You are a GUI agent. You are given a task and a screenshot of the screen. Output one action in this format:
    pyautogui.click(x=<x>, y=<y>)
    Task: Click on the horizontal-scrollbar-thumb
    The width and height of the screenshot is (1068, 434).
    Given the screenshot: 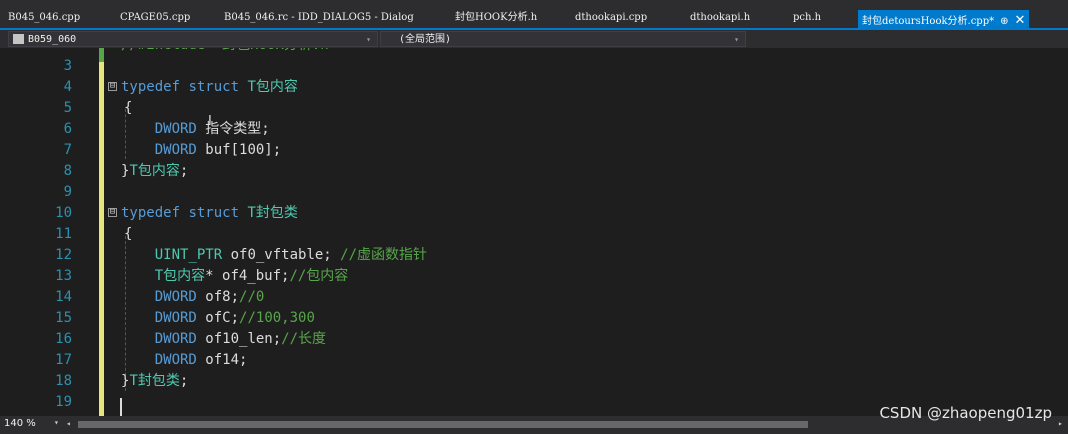 What is the action you would take?
    pyautogui.click(x=443, y=424)
    